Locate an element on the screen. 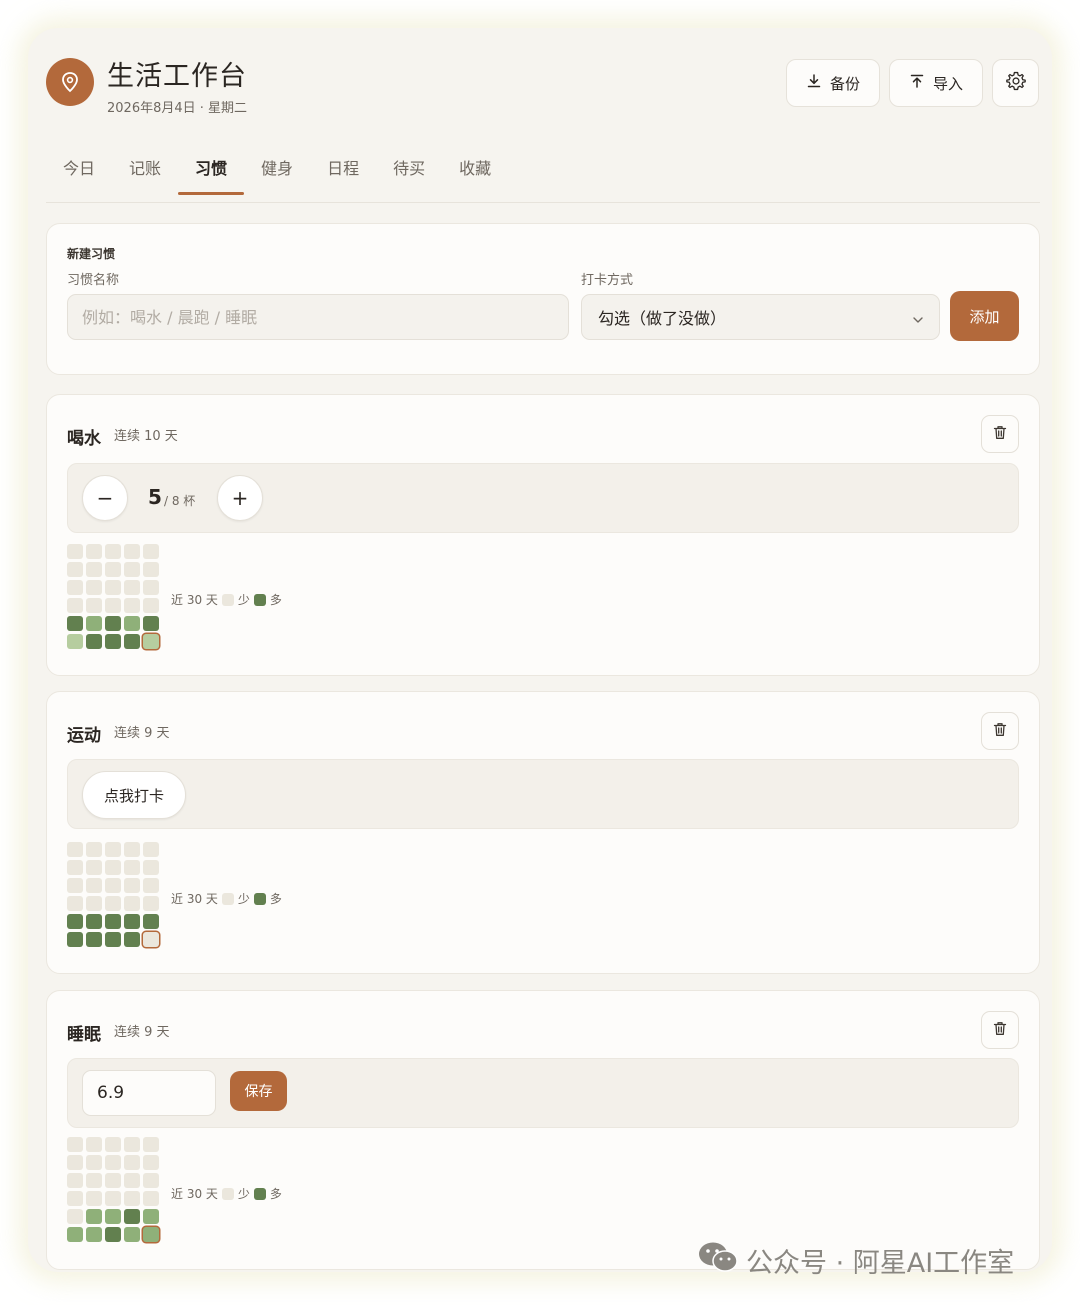  upload-icon is located at coordinates (917, 83).